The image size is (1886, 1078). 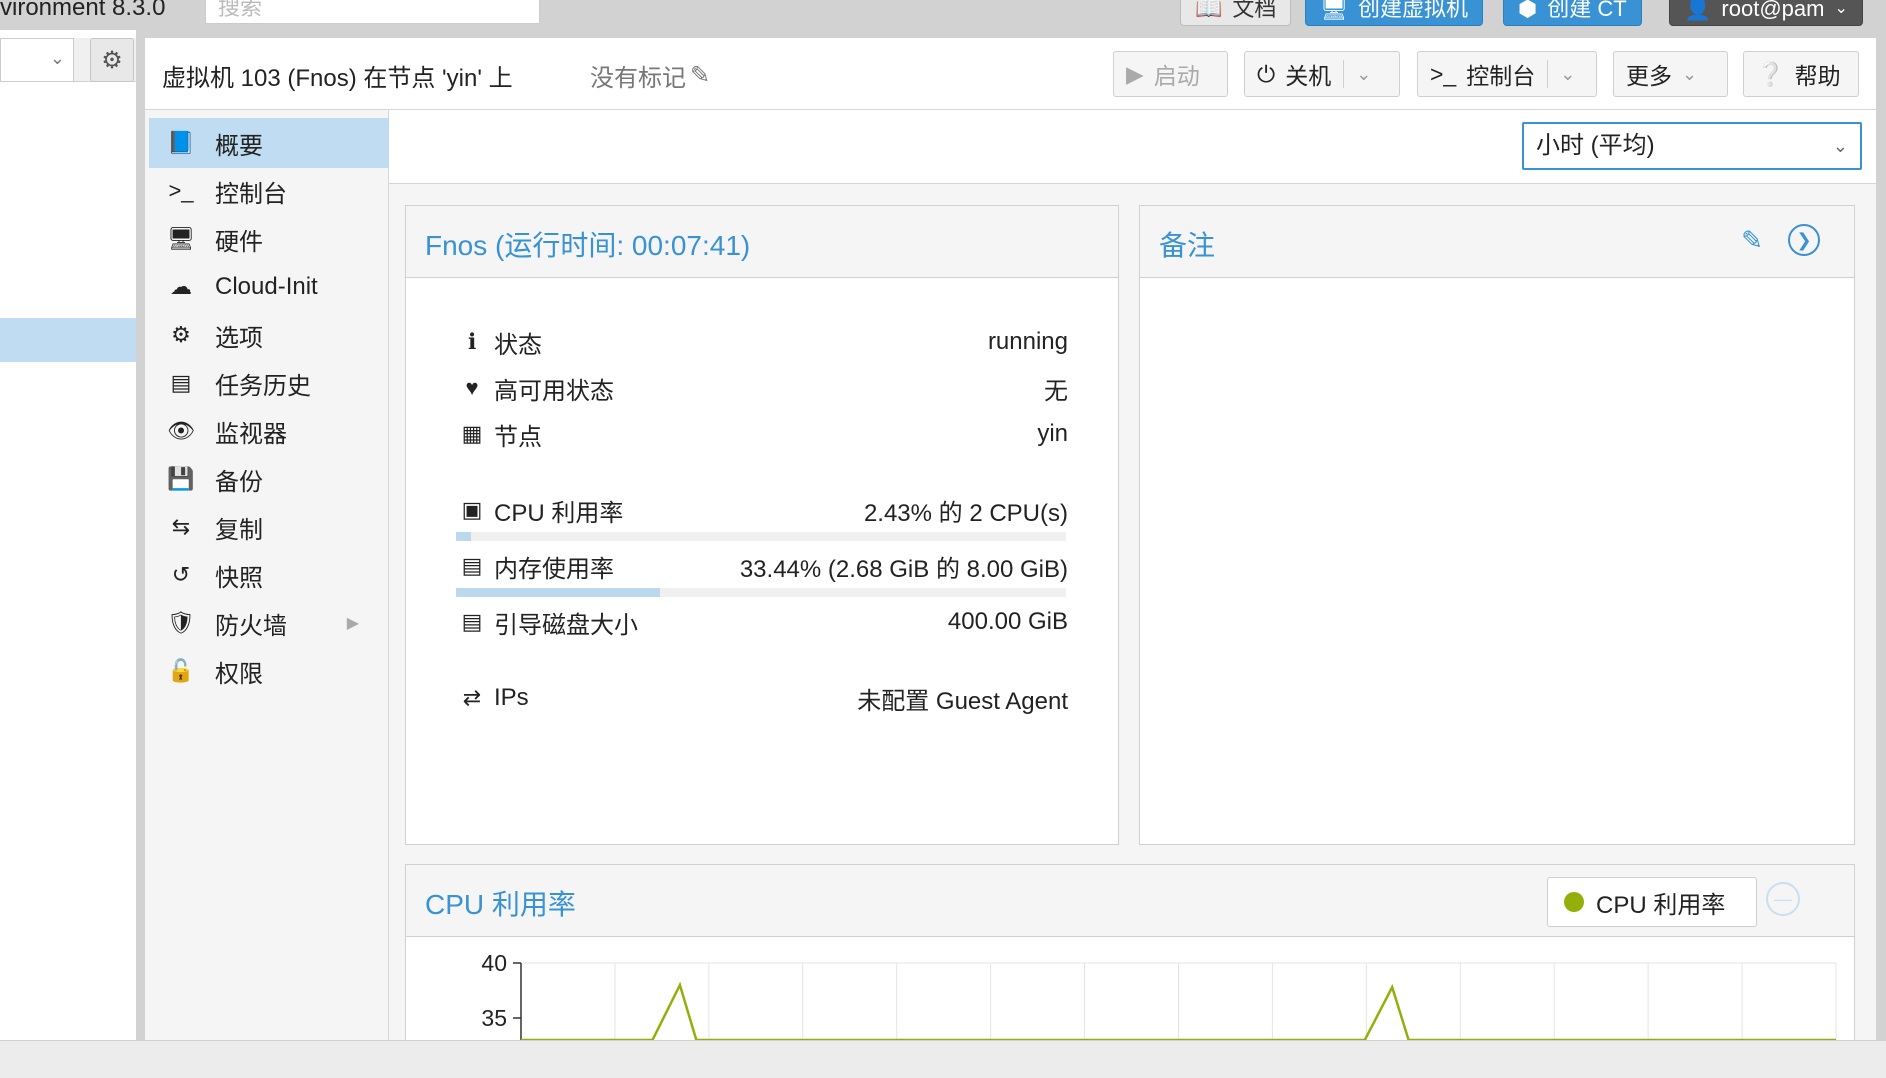 I want to click on menu-item-task-history: ▤ 任务历史, so click(x=269, y=383).